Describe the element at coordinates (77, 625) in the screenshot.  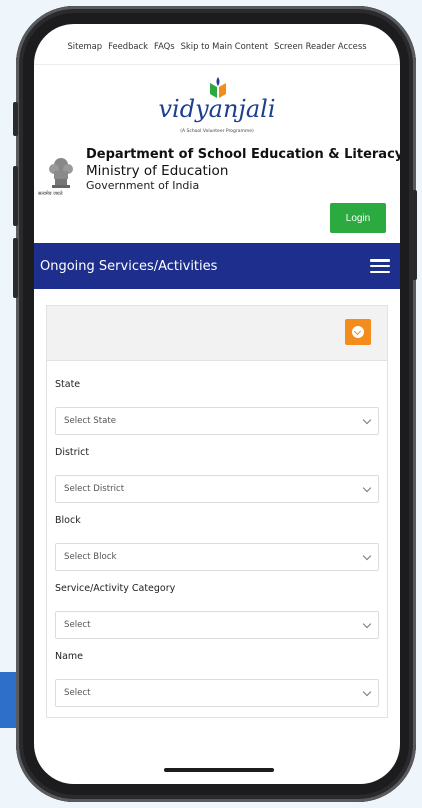
I see `category-select-value: Select` at that location.